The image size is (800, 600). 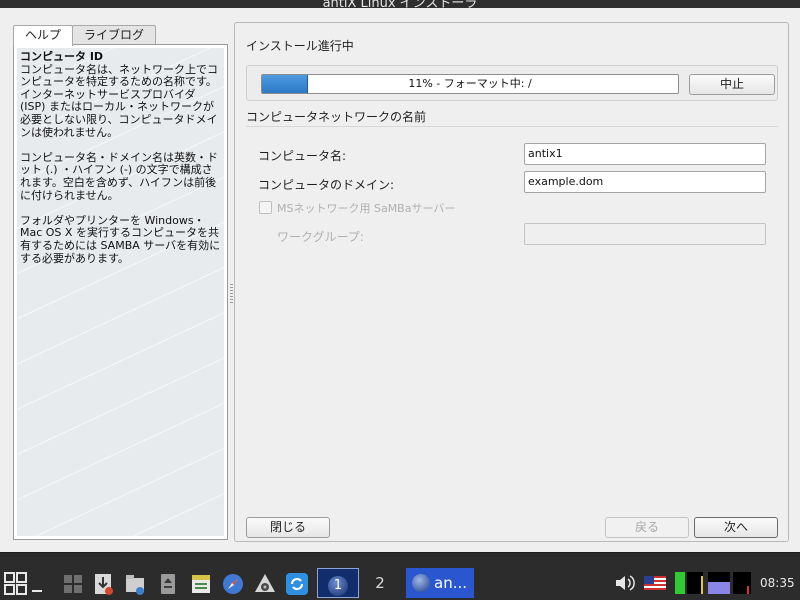 I want to click on abort-button: 中止, so click(x=732, y=84).